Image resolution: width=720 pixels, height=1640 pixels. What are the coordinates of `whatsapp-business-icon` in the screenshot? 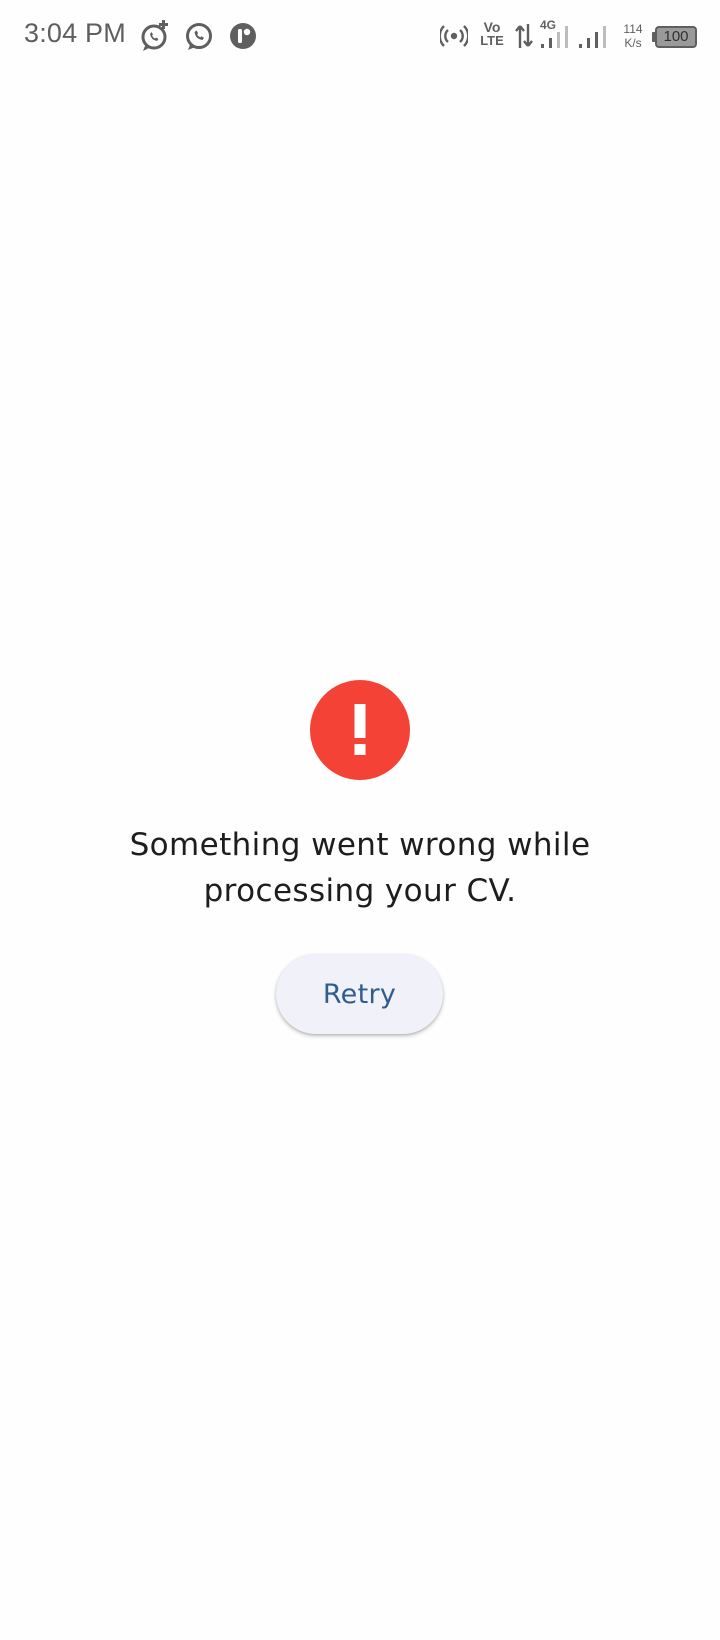 It's located at (154, 35).